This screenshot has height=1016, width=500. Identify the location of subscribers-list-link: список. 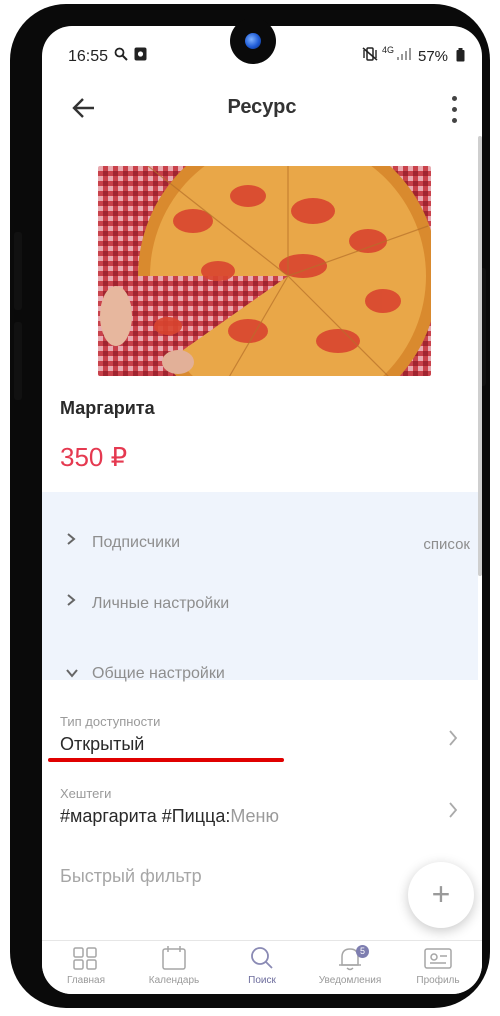
(446, 544).